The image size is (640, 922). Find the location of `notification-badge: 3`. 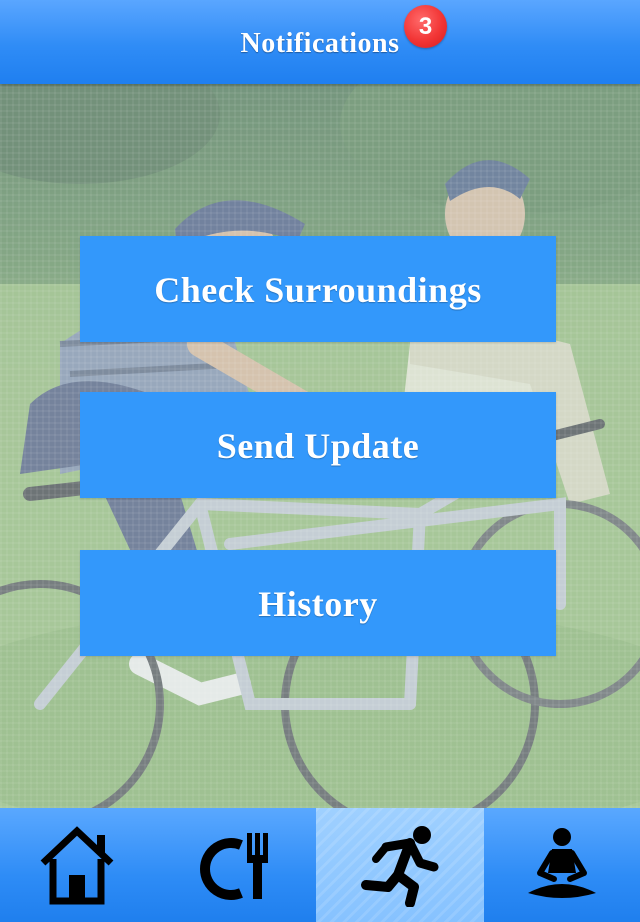

notification-badge: 3 is located at coordinates (425, 26).